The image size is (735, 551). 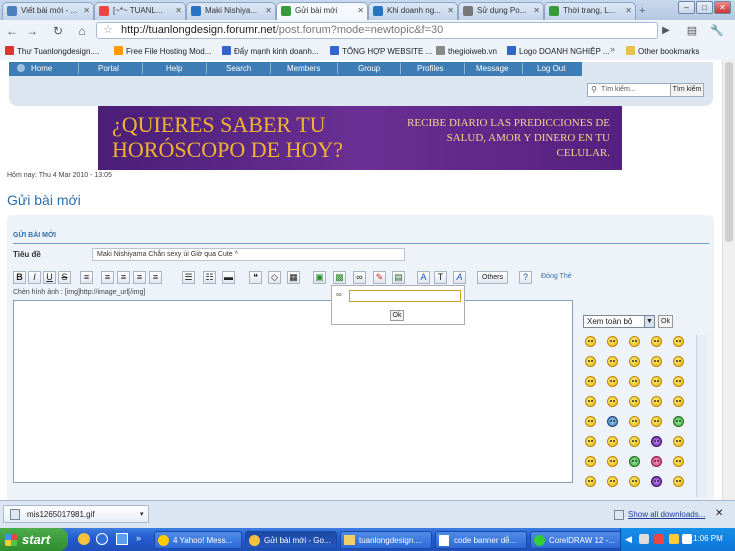 I want to click on flash-icon: ✎, so click(x=379, y=277).